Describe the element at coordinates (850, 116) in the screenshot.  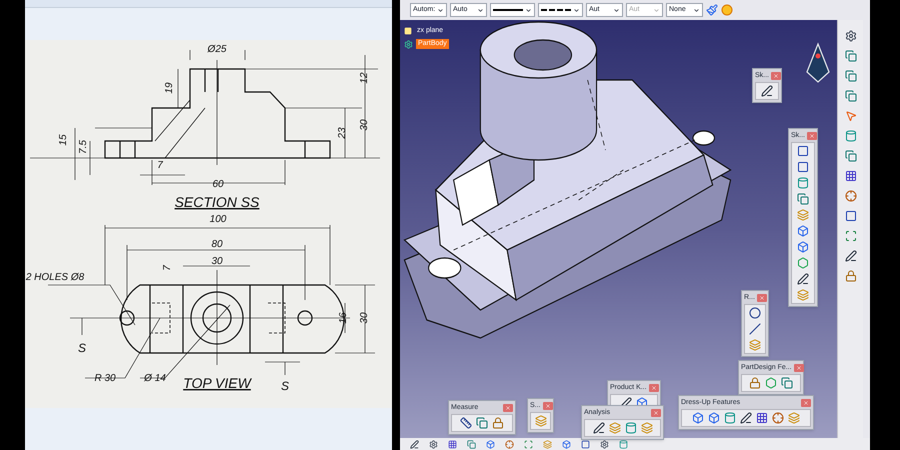
I see `pointer-icon` at that location.